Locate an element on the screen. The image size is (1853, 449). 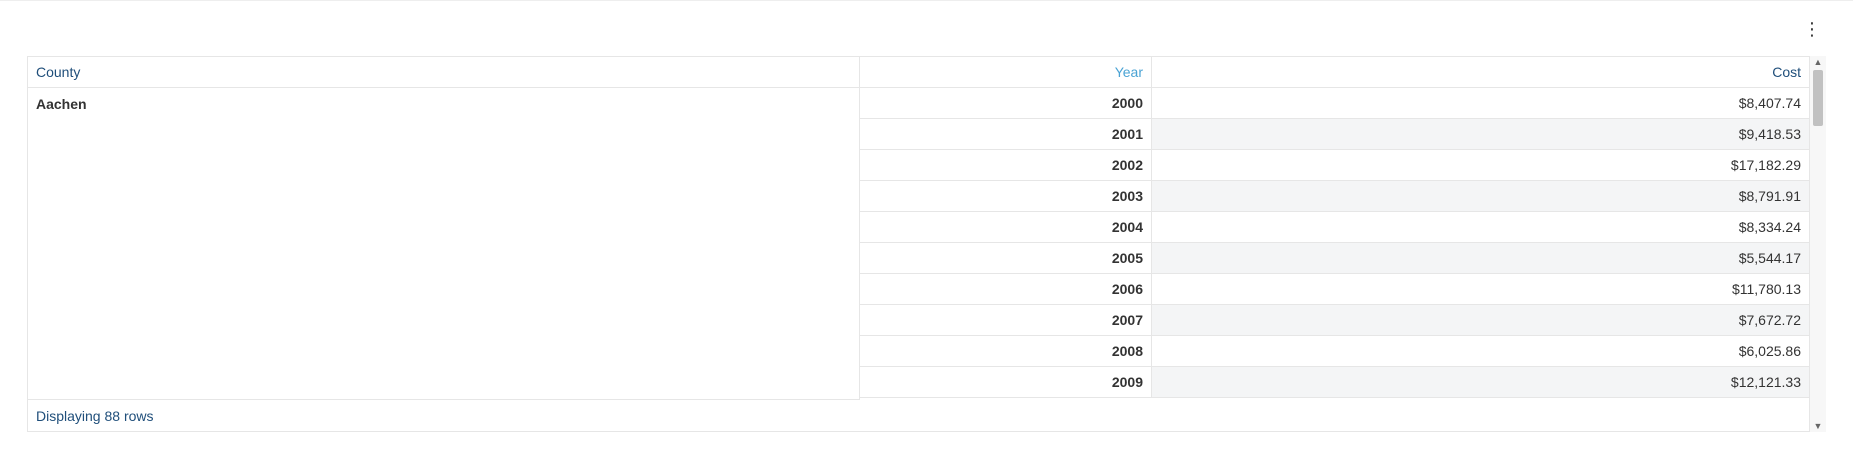
cost-cell: $6,025.86 is located at coordinates (1480, 351).